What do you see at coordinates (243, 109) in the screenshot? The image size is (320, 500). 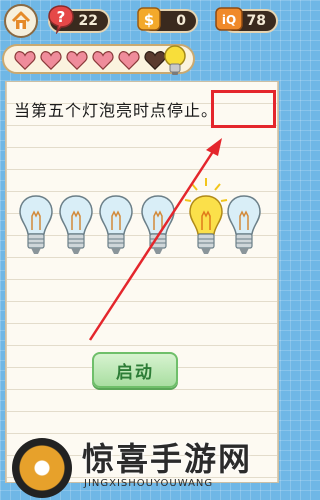 I see `stop-highlight-box` at bounding box center [243, 109].